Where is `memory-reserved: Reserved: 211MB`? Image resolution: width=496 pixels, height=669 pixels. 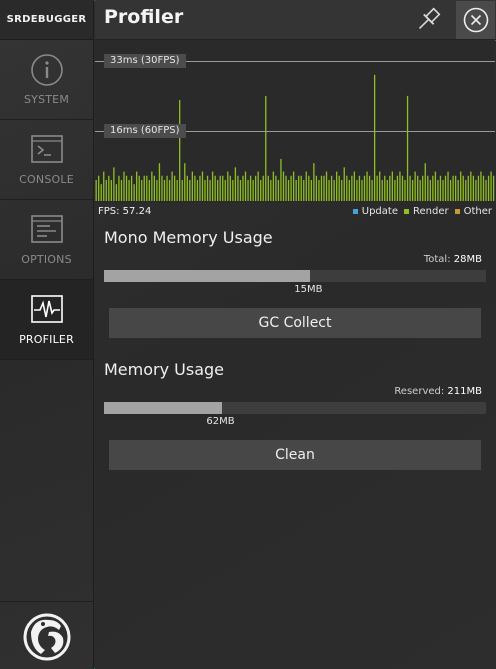
memory-reserved: Reserved: 211MB is located at coordinates (438, 391).